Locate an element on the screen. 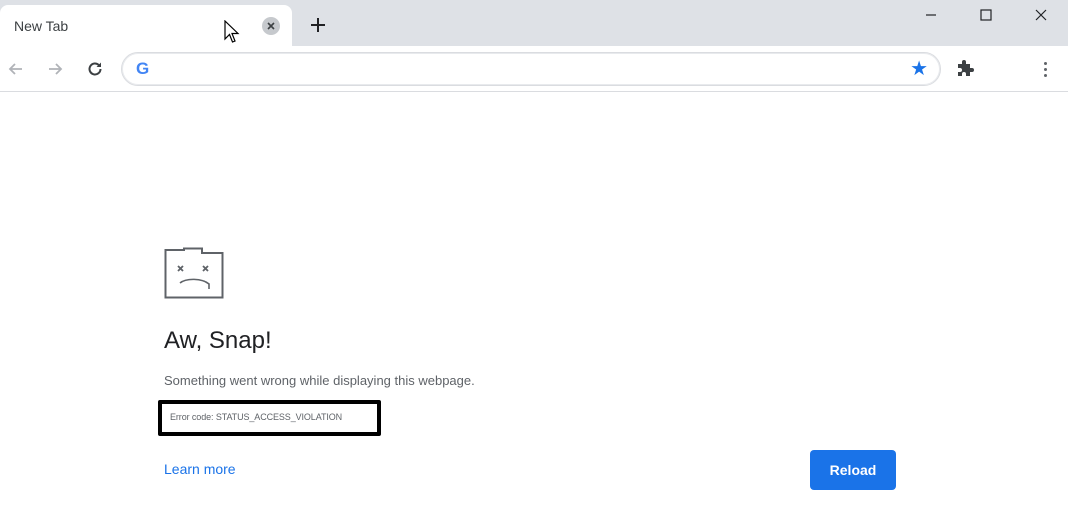  new-tab-button is located at coordinates (318, 25).